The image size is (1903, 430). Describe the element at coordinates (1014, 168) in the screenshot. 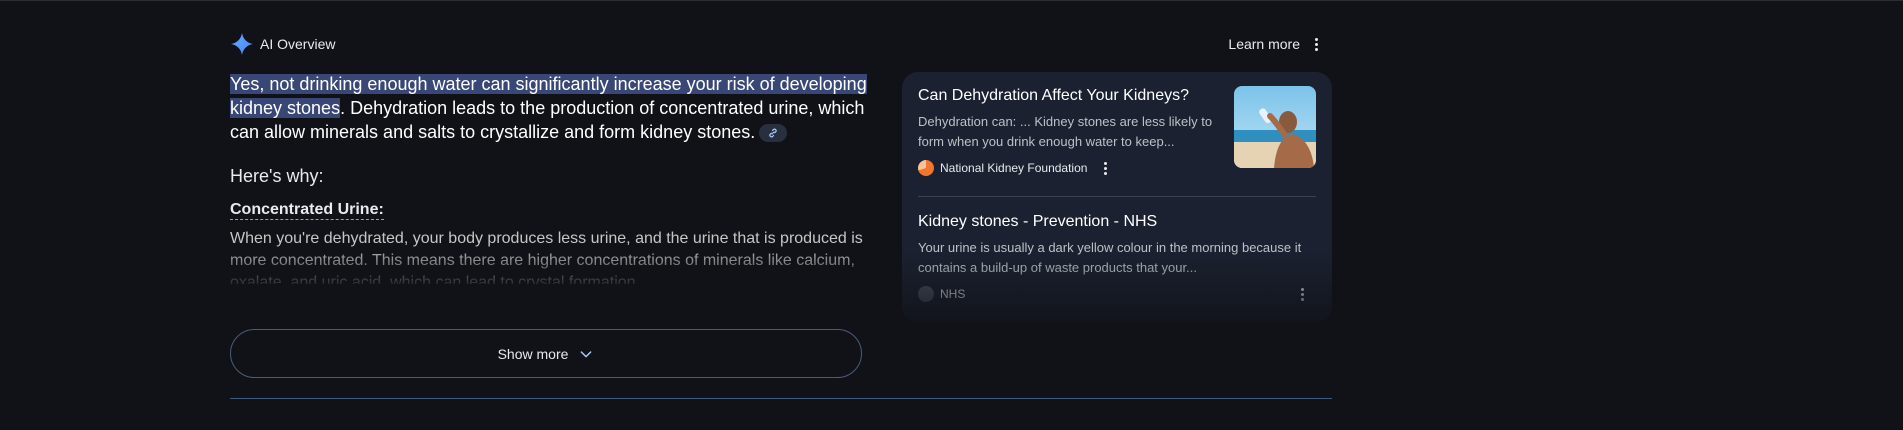

I see `source-site: National Kidney Foundation` at that location.